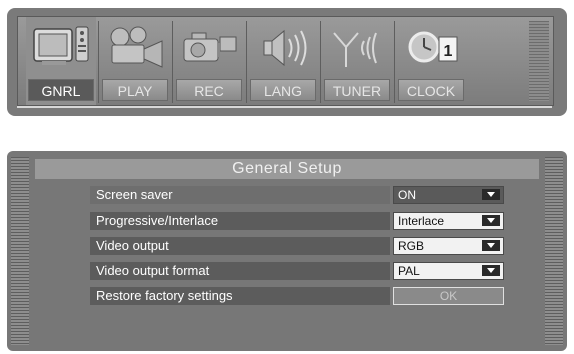 This screenshot has height=354, width=574. I want to click on tab-label: GNRL, so click(61, 90).